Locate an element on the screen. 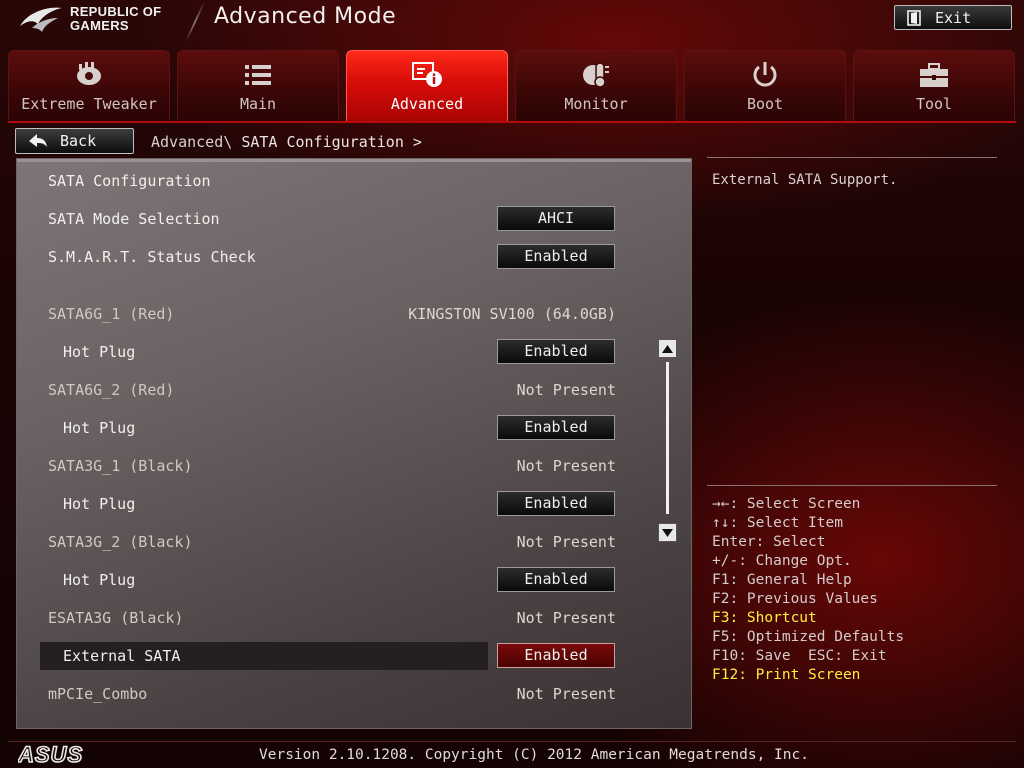 The height and width of the screenshot is (768, 1024). setting-label: ESATA3G (Black) is located at coordinates (116, 618).